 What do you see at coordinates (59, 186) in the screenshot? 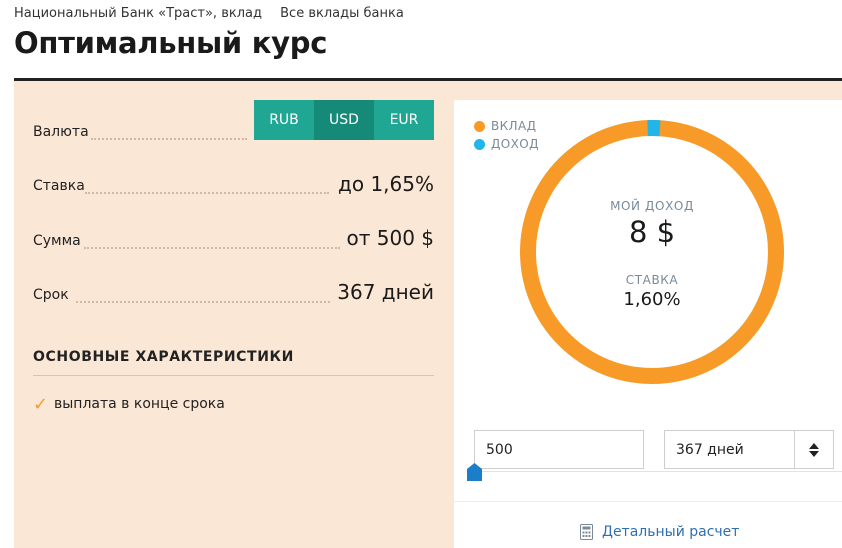
I see `rate-label: Ставка` at bounding box center [59, 186].